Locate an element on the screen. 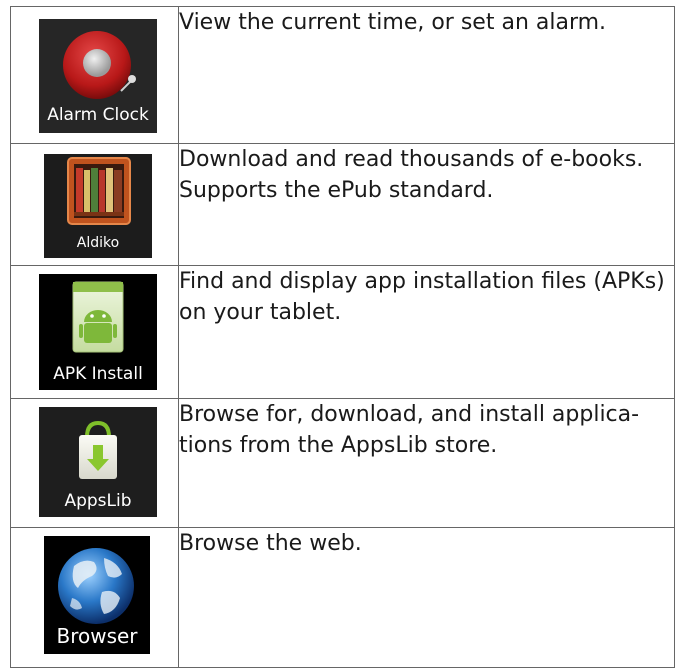  appslib-label: AppsLib is located at coordinates (98, 501).